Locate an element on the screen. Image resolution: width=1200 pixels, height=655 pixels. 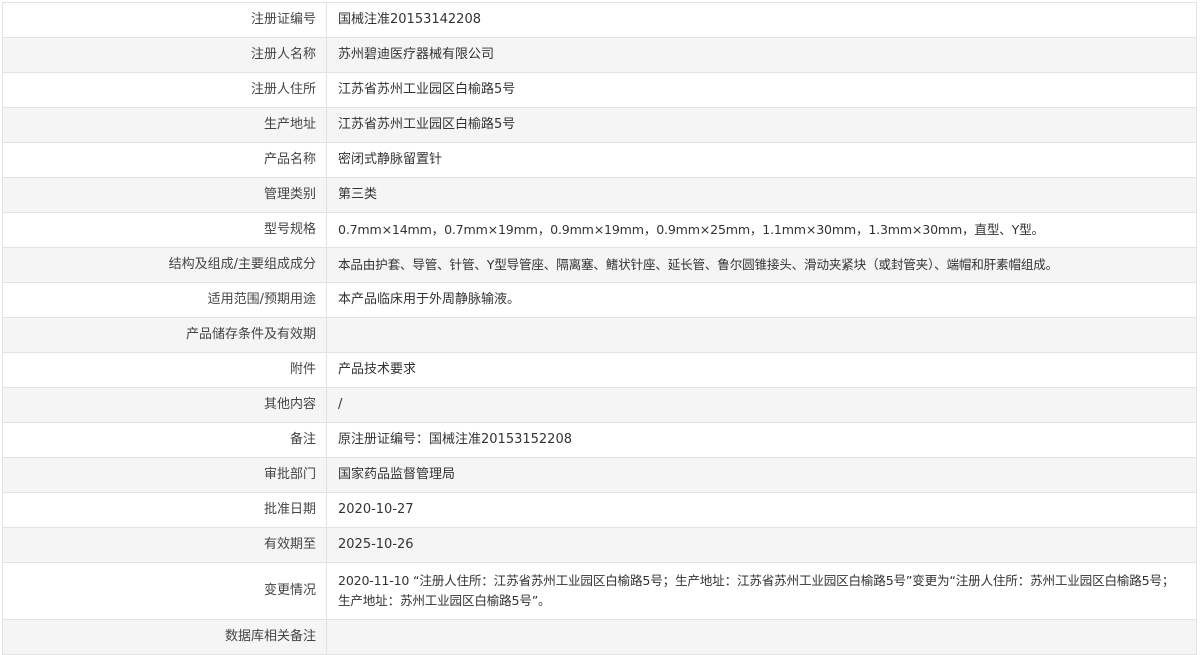
row-label: 结构及组成/主要组成成分 is located at coordinates (164, 265).